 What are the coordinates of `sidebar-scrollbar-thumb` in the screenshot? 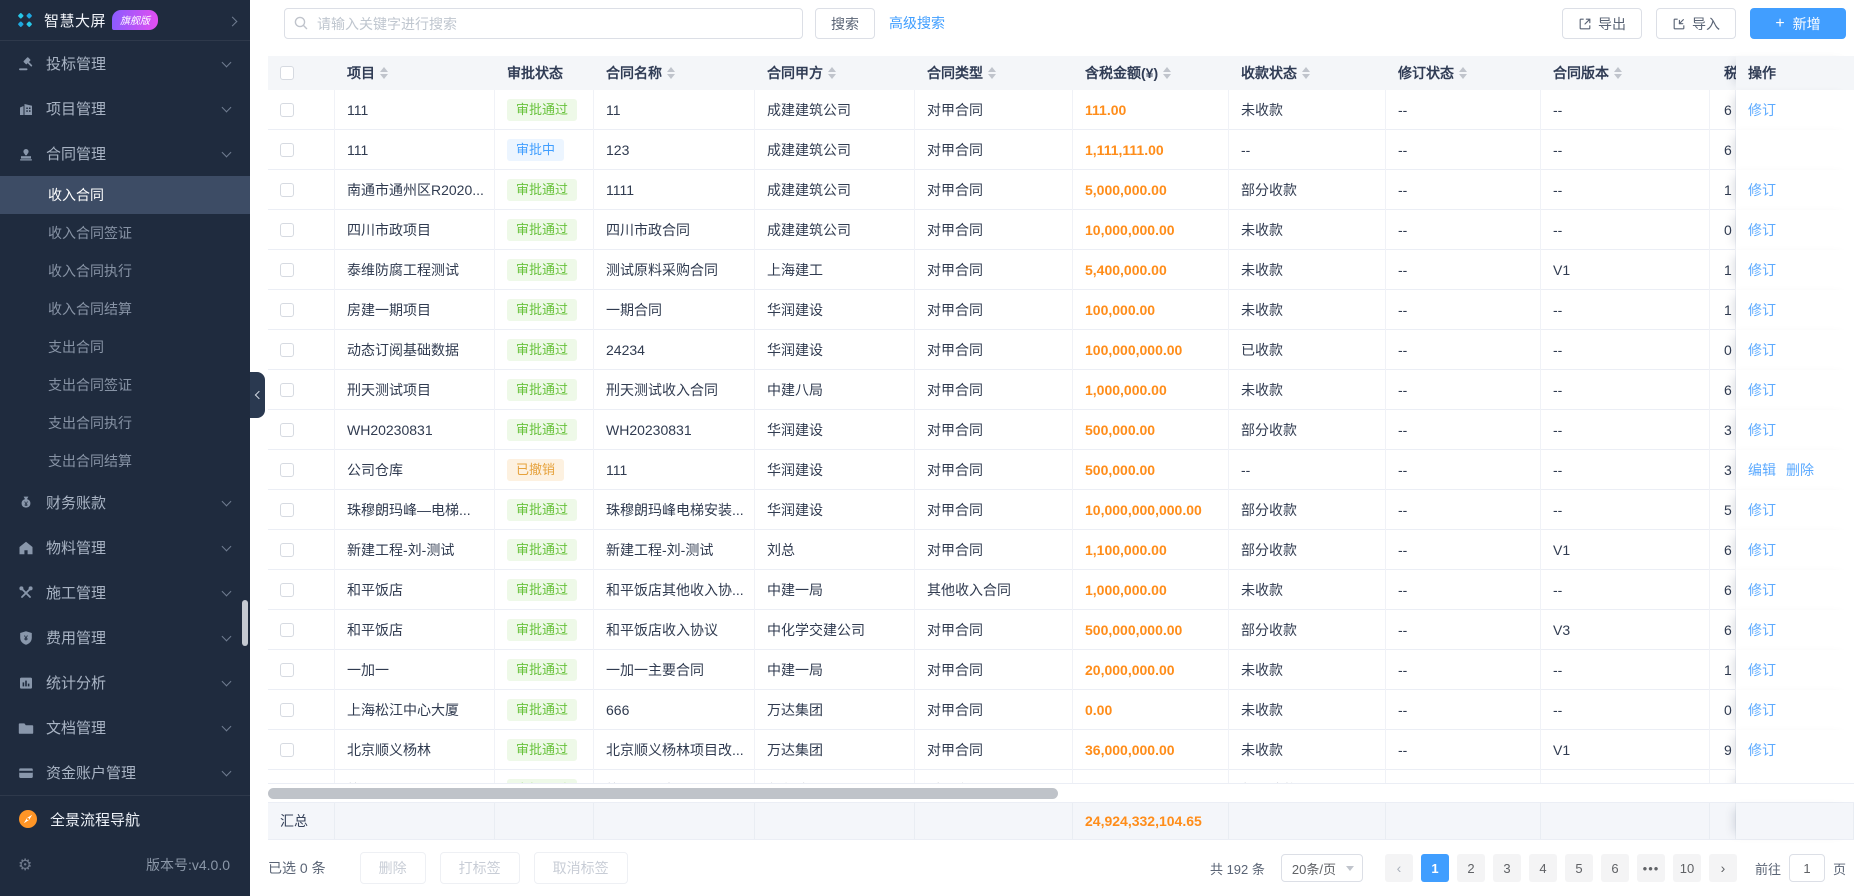 It's located at (245, 623).